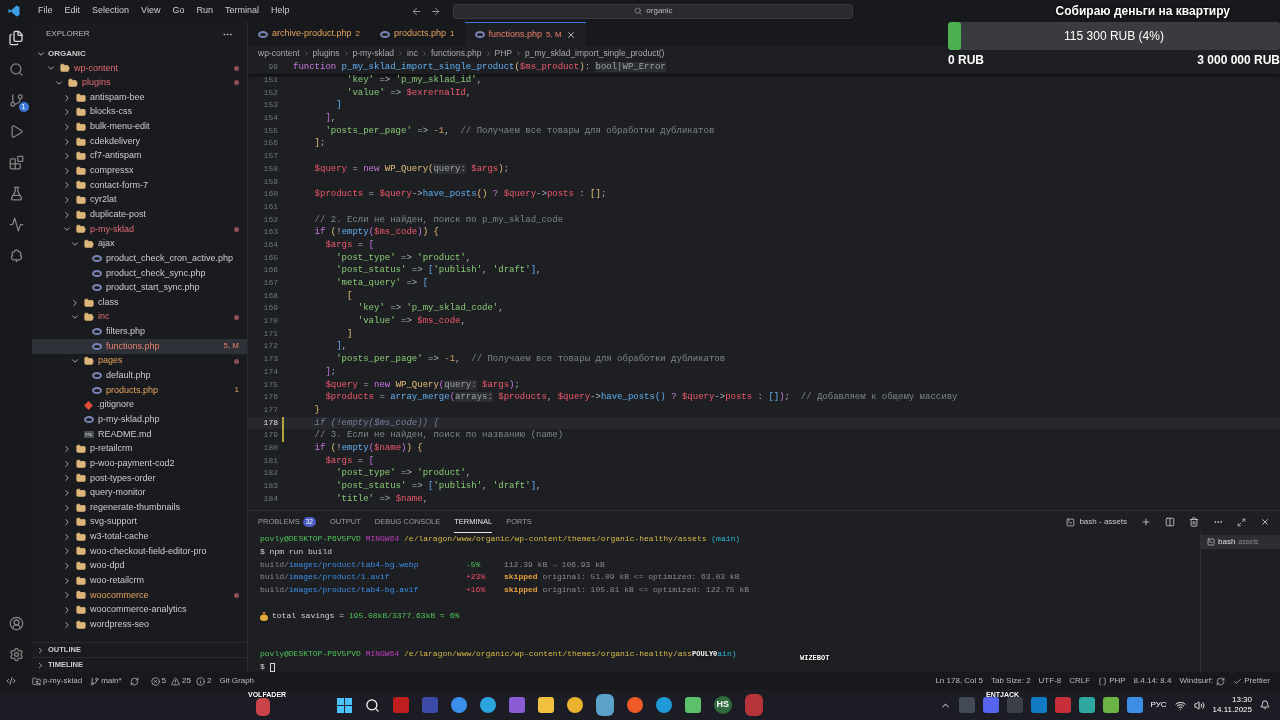  What do you see at coordinates (1199, 705) in the screenshot?
I see `volume-icon` at bounding box center [1199, 705].